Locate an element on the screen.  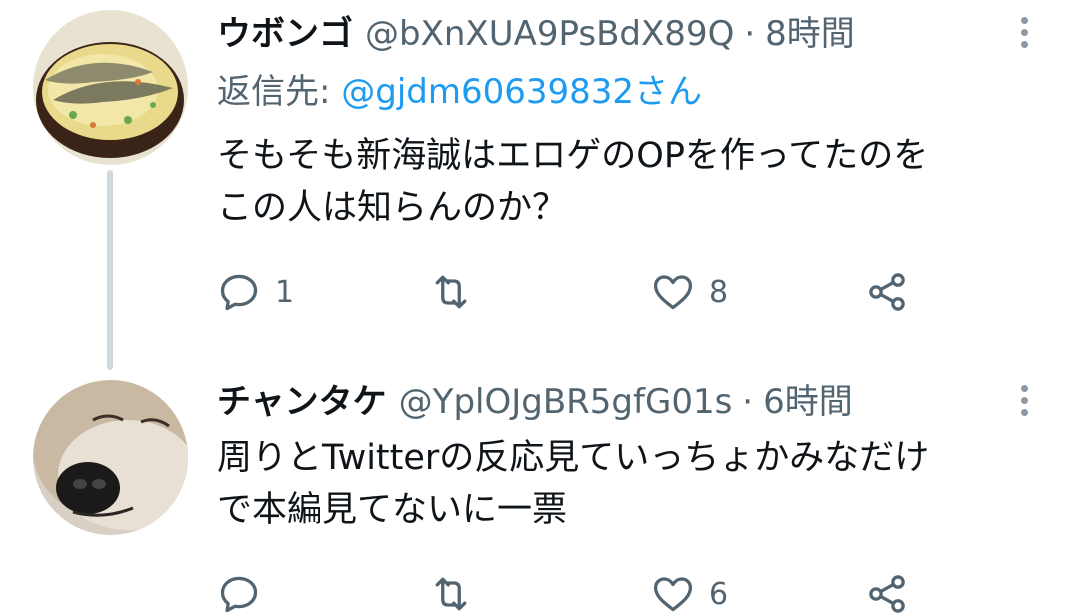
like-count: 6 is located at coordinates (719, 594).